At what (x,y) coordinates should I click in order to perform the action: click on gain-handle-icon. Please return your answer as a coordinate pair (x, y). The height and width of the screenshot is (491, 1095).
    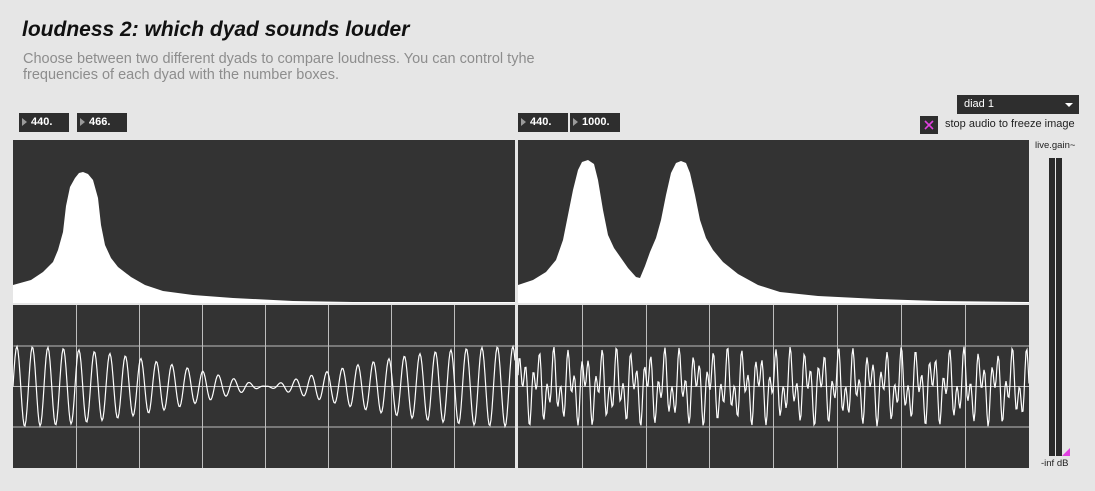
    Looking at the image, I should click on (1066, 452).